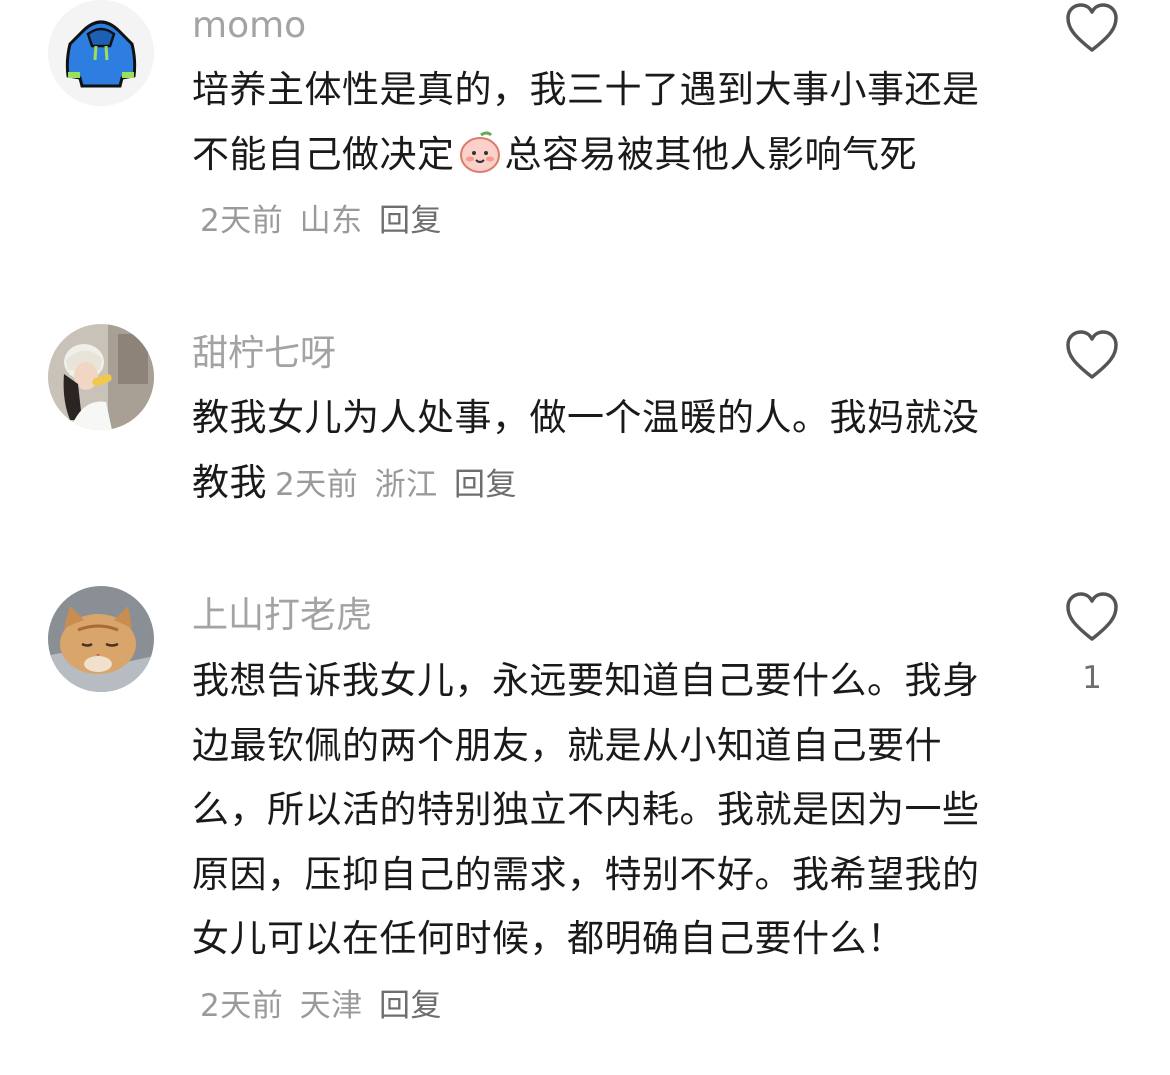  What do you see at coordinates (331, 1005) in the screenshot?
I see `comment-location: 天津` at bounding box center [331, 1005].